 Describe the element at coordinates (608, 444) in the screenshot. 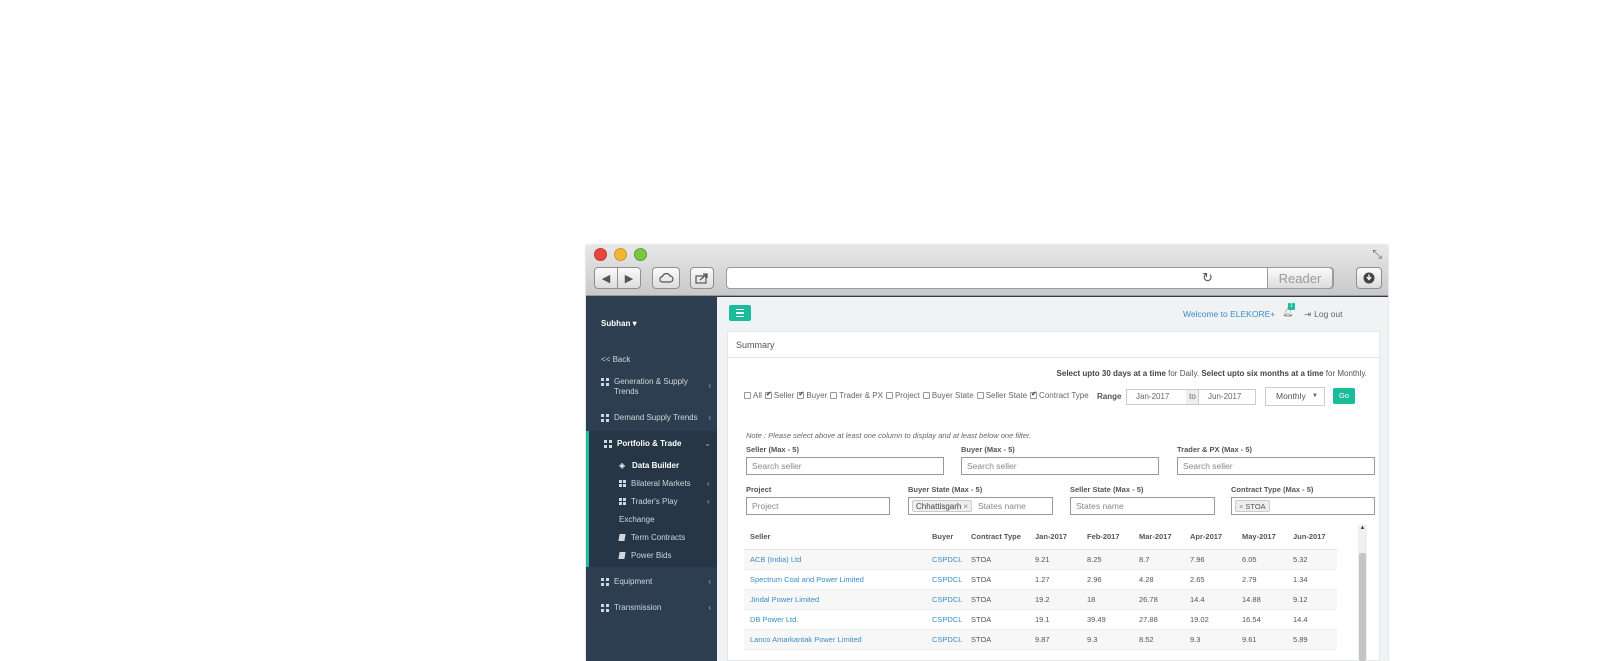

I see `grid-icon` at that location.